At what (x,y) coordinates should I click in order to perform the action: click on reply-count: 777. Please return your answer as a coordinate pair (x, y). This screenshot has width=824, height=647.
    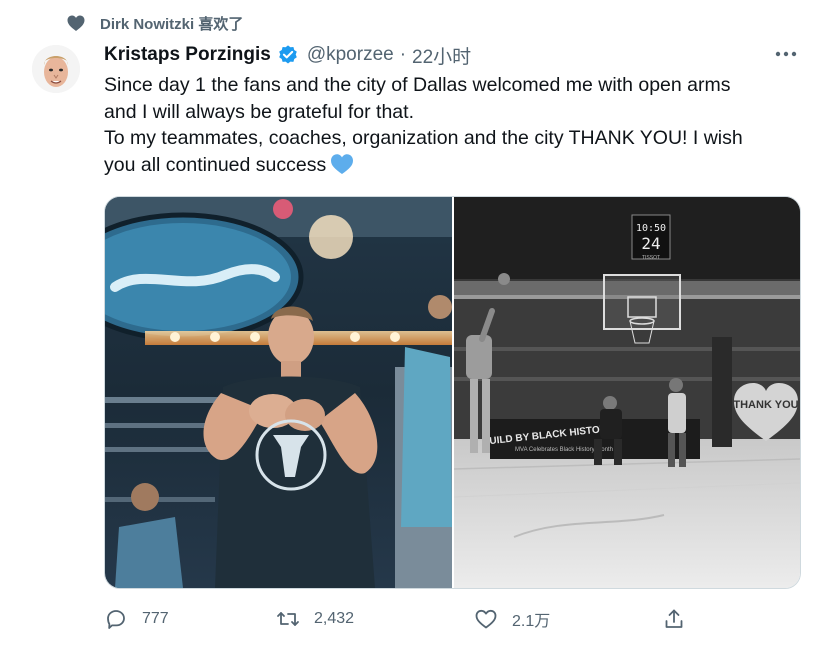
    Looking at the image, I should click on (155, 618).